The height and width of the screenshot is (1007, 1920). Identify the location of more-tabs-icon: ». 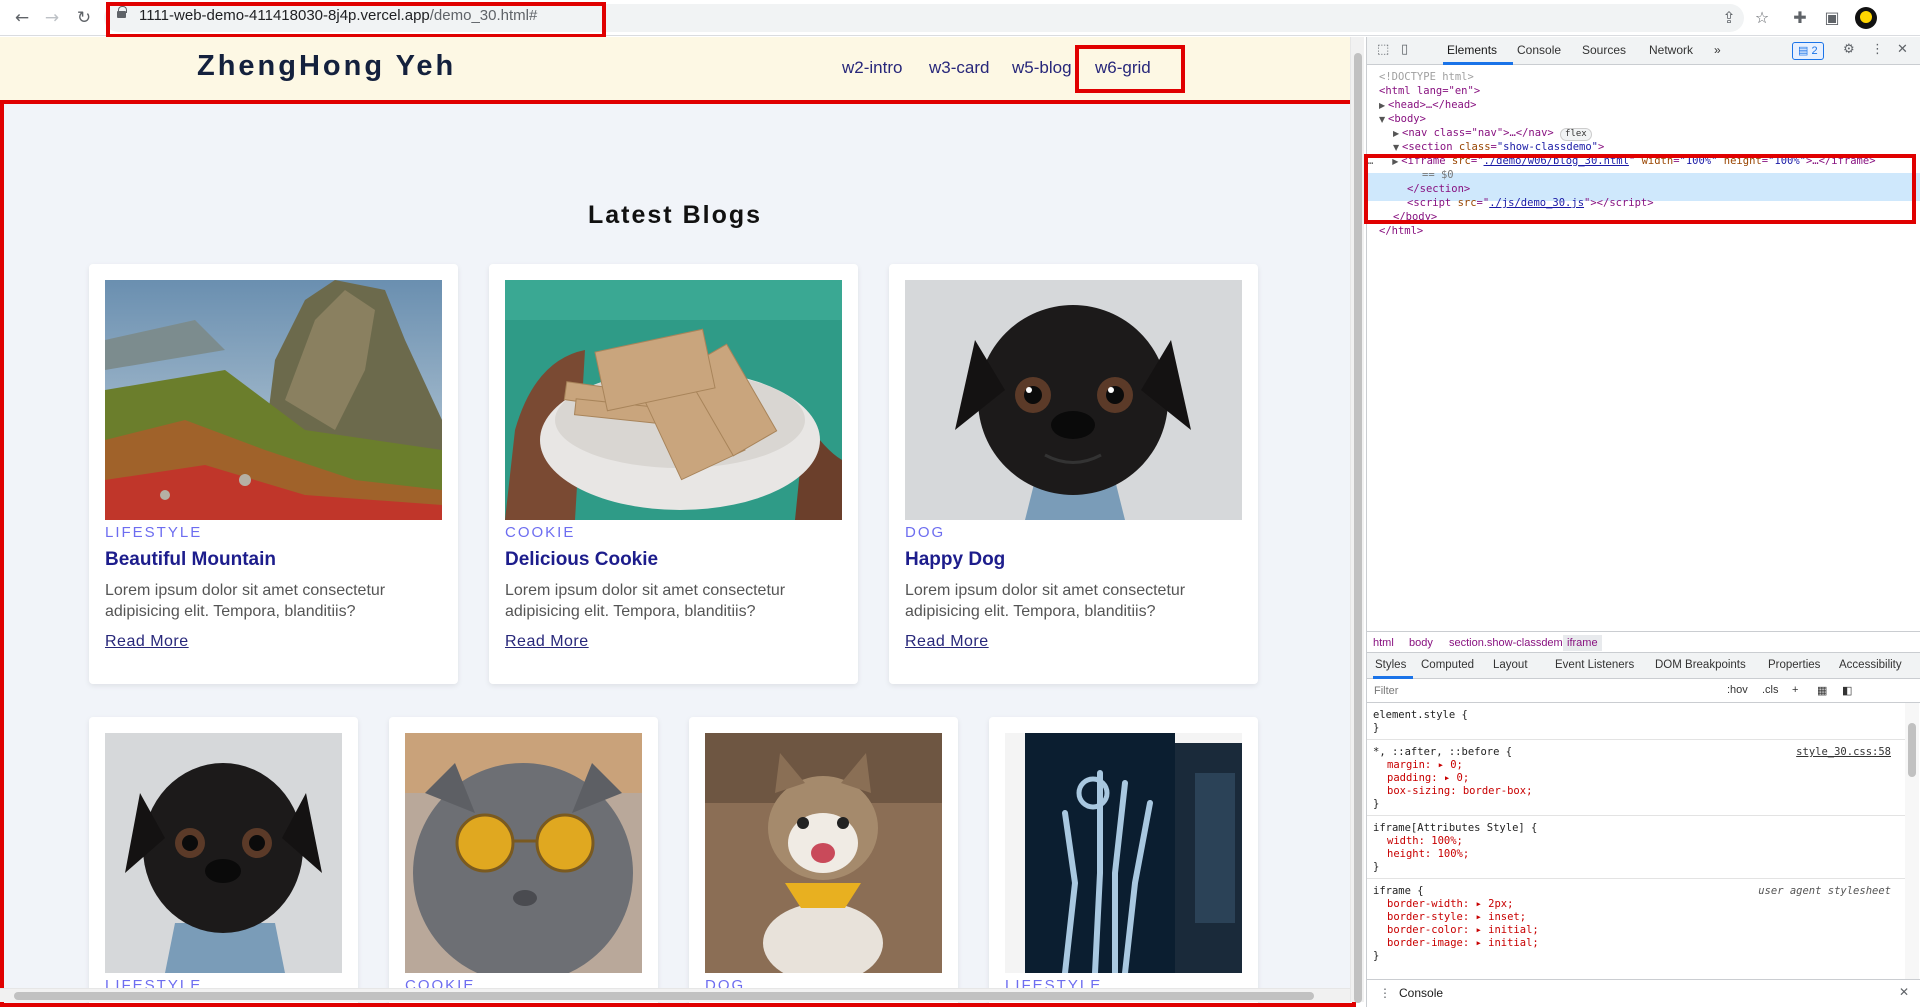
(1717, 50).